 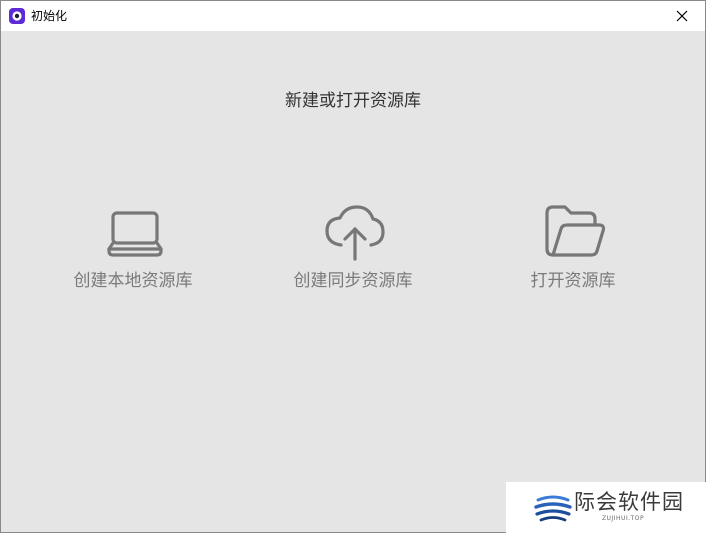 I want to click on create-local-library-label: 创建本地资源库, so click(x=133, y=281).